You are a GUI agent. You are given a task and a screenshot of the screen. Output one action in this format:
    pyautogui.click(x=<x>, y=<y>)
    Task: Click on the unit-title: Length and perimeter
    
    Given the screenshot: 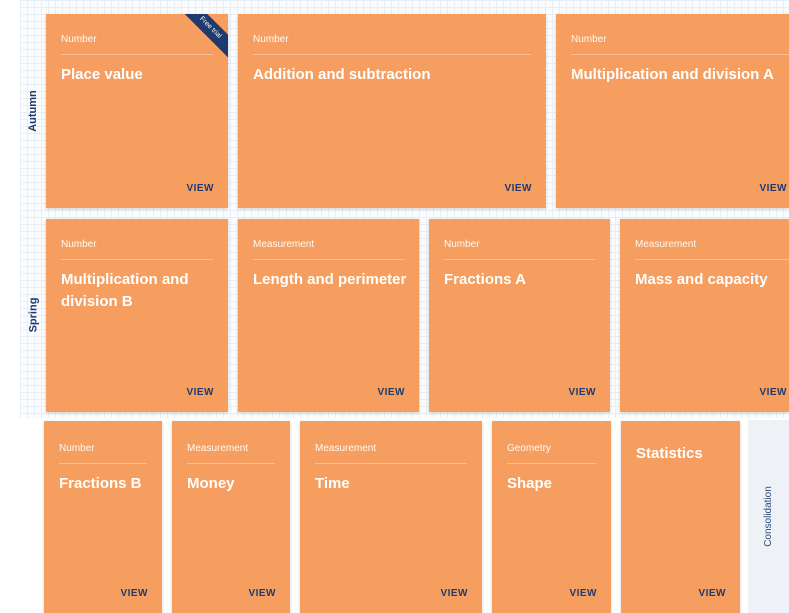 What is the action you would take?
    pyautogui.click(x=330, y=279)
    